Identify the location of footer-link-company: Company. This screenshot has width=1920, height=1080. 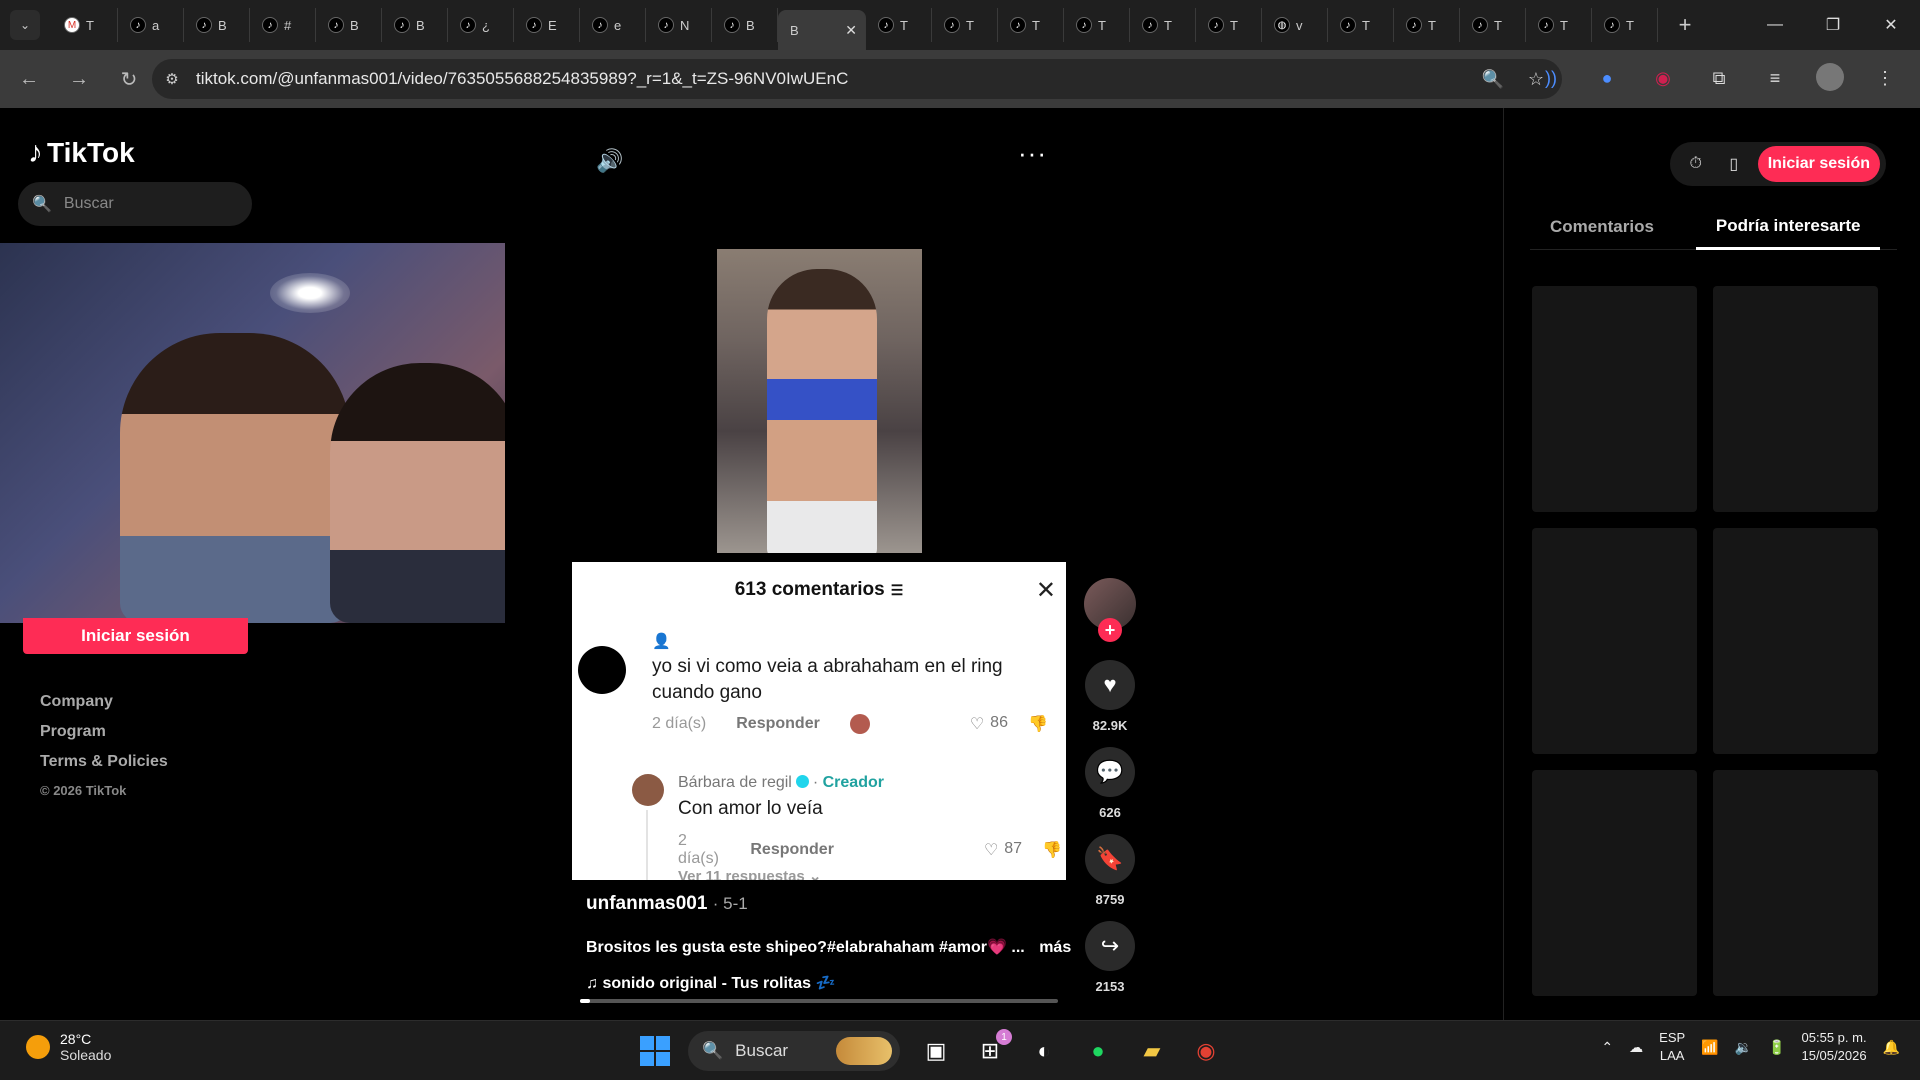
(104, 702).